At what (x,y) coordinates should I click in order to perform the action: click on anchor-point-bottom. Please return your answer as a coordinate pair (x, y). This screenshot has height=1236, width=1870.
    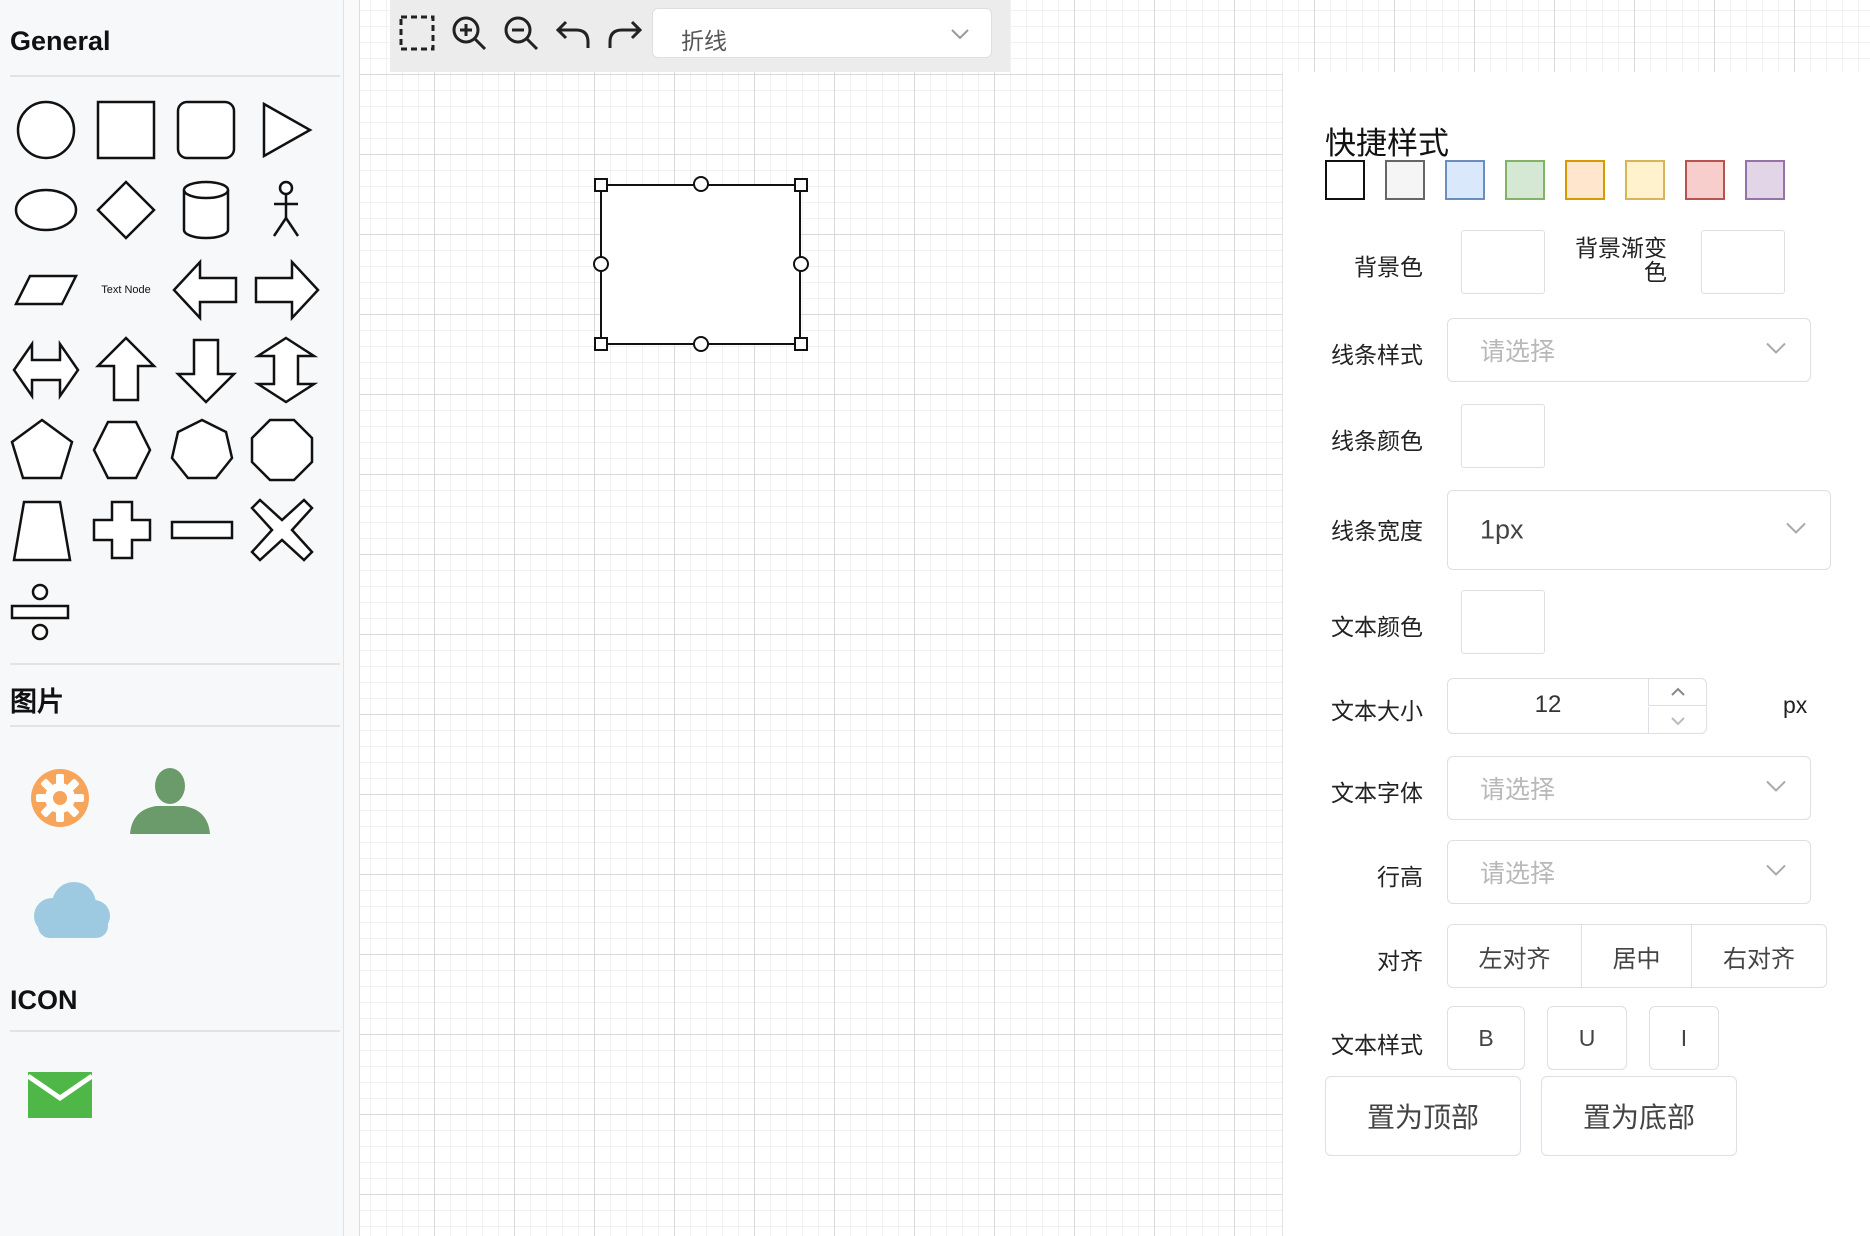
    Looking at the image, I should click on (701, 344).